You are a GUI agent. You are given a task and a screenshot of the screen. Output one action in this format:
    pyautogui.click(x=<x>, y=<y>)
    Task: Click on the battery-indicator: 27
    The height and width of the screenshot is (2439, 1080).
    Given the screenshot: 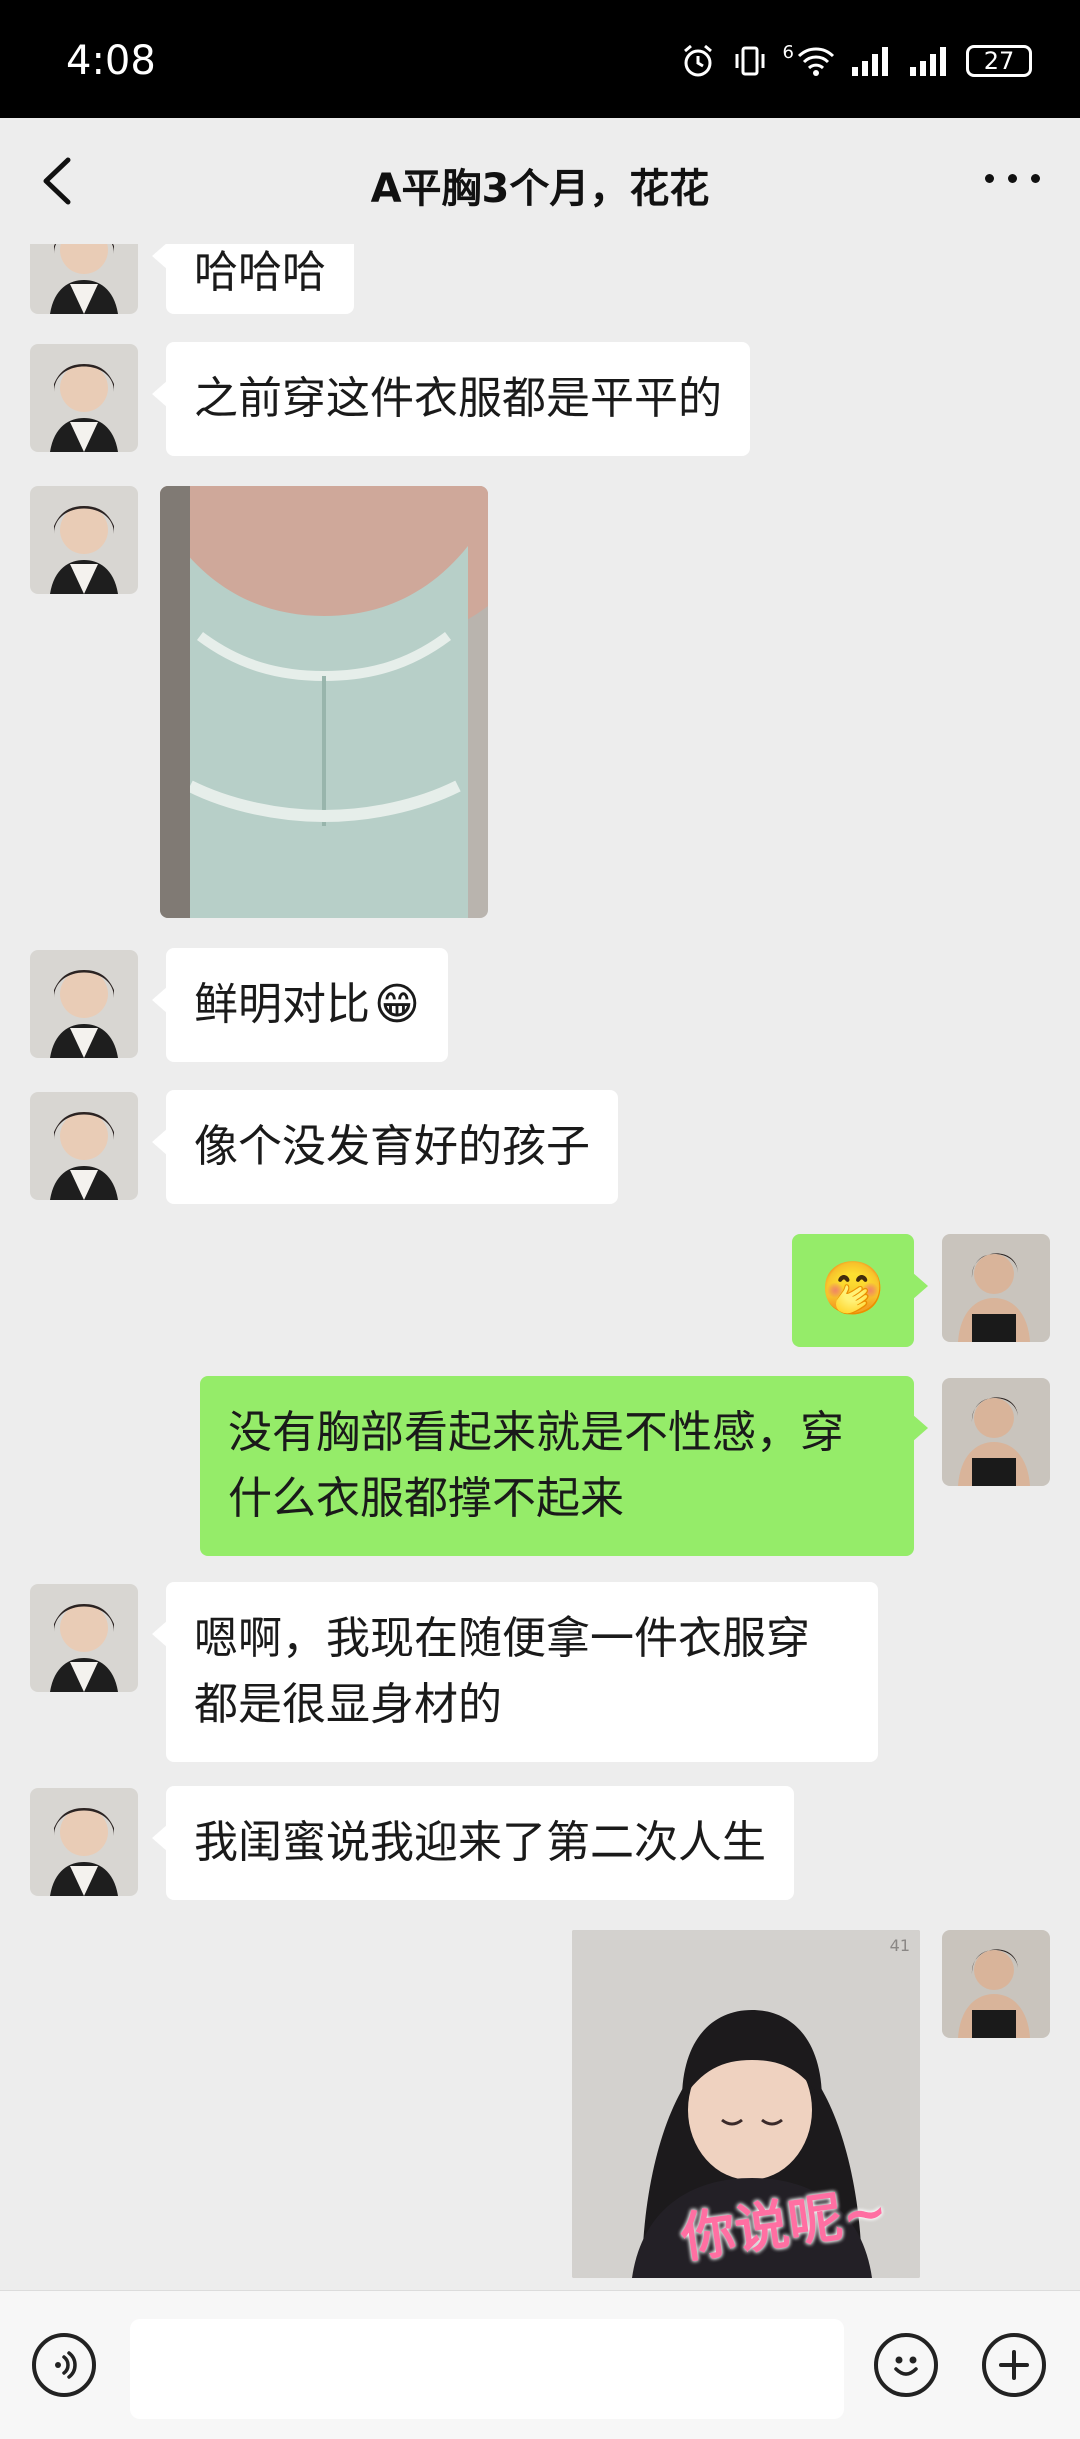 What is the action you would take?
    pyautogui.click(x=999, y=61)
    